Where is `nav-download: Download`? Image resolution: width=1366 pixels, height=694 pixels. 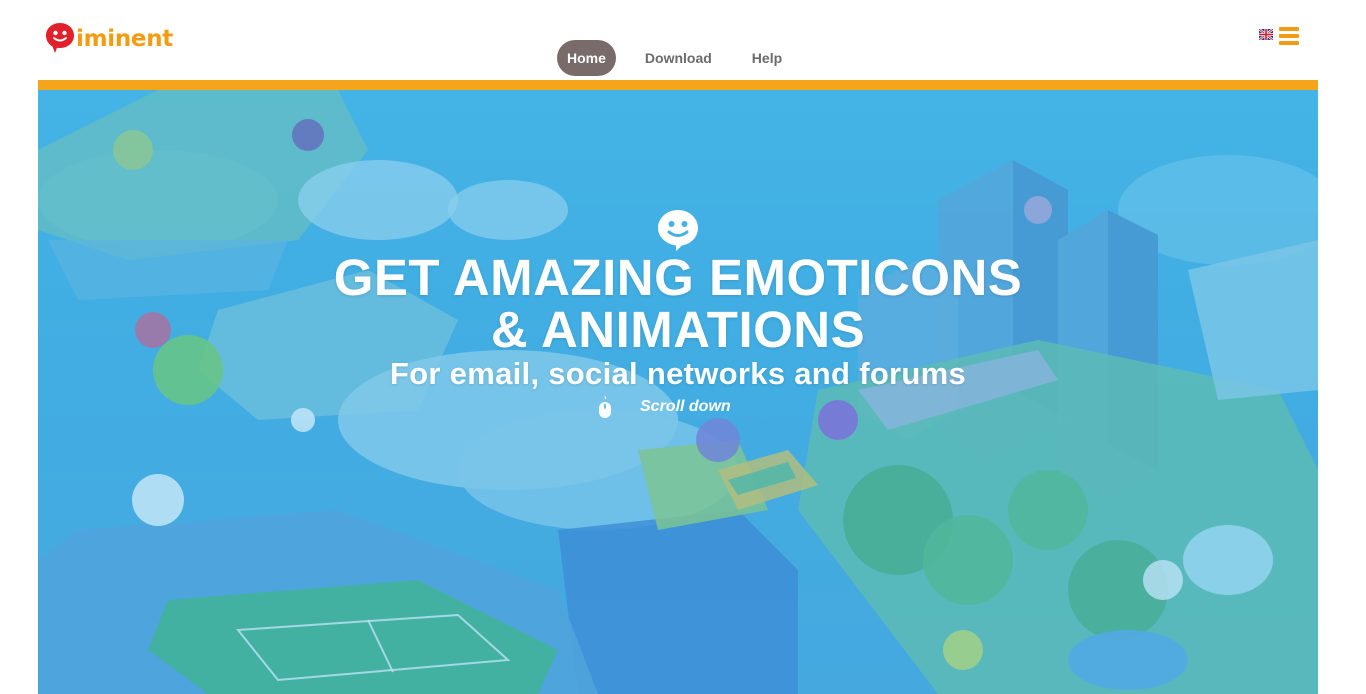 nav-download: Download is located at coordinates (678, 58).